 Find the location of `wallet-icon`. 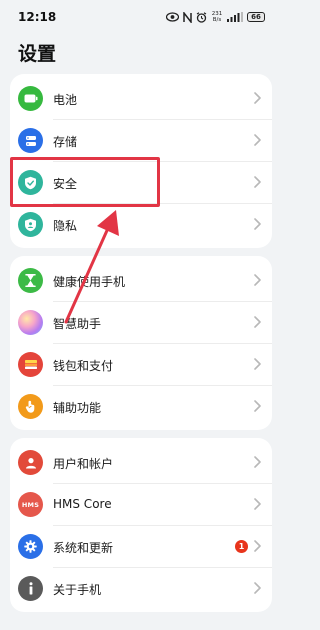

wallet-icon is located at coordinates (30, 364).